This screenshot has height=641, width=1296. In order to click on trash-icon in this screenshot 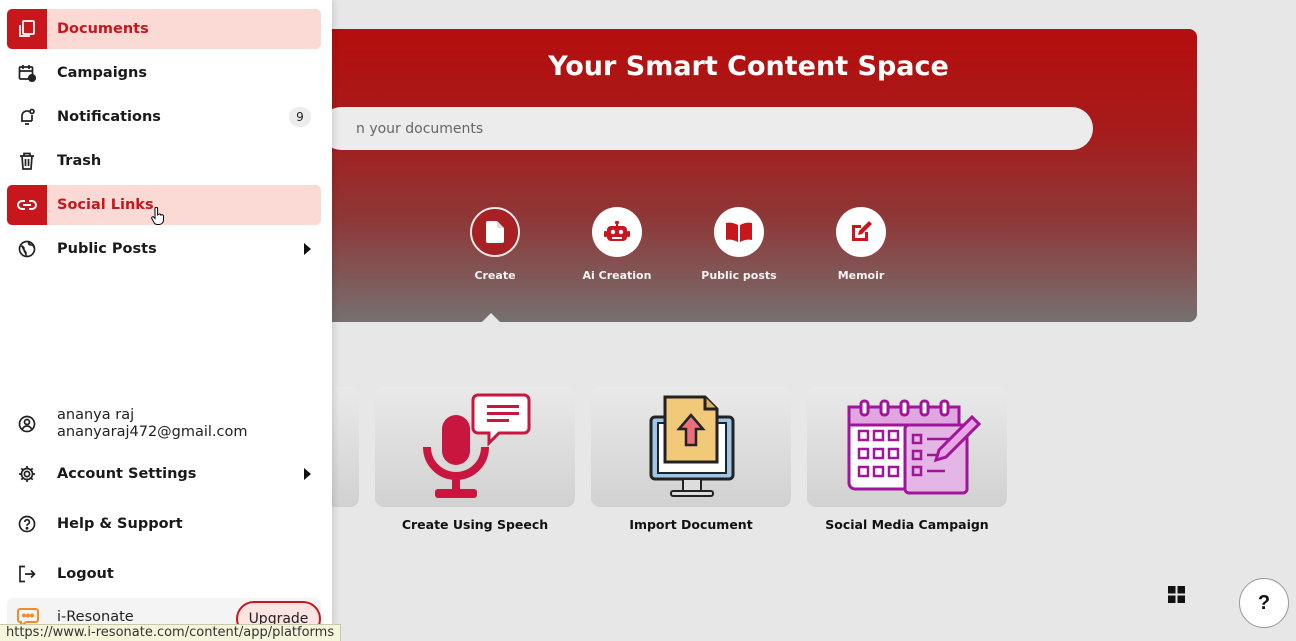, I will do `click(27, 161)`.